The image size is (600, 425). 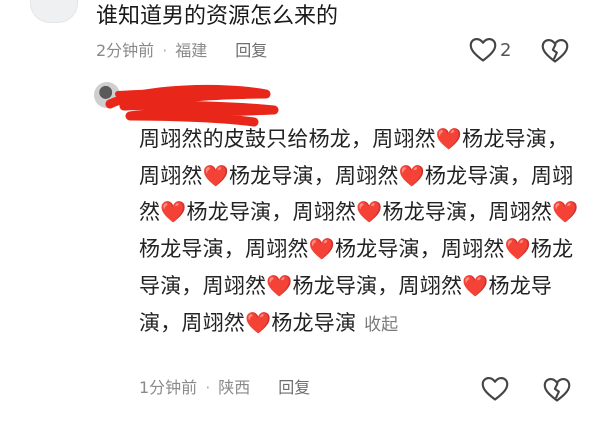 What do you see at coordinates (125, 50) in the screenshot?
I see `comment-time: 2分钟前` at bounding box center [125, 50].